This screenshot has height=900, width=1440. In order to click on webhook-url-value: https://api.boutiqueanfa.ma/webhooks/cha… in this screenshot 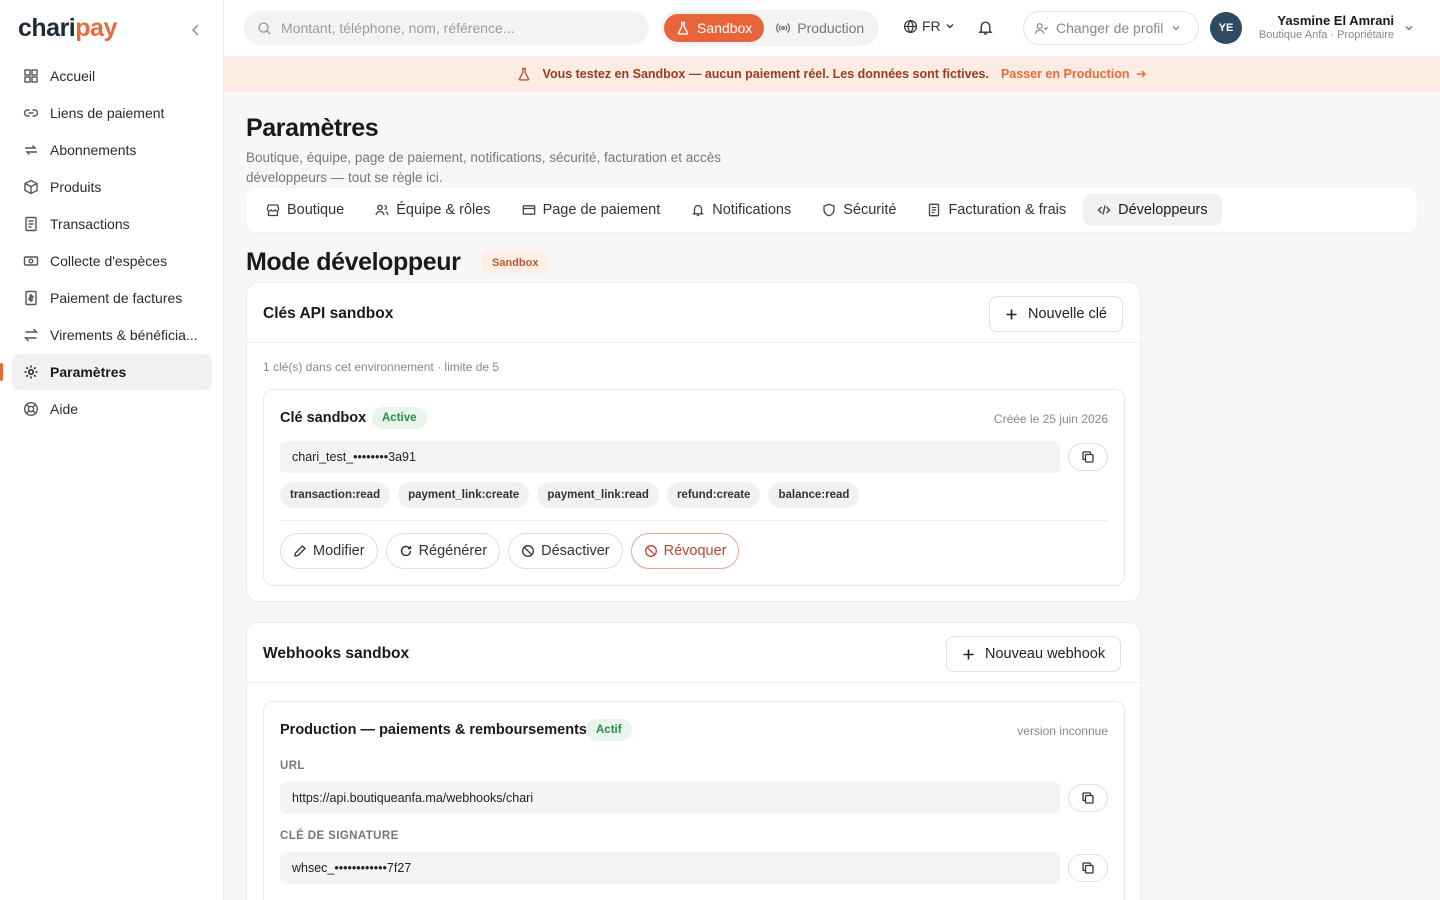, I will do `click(670, 798)`.